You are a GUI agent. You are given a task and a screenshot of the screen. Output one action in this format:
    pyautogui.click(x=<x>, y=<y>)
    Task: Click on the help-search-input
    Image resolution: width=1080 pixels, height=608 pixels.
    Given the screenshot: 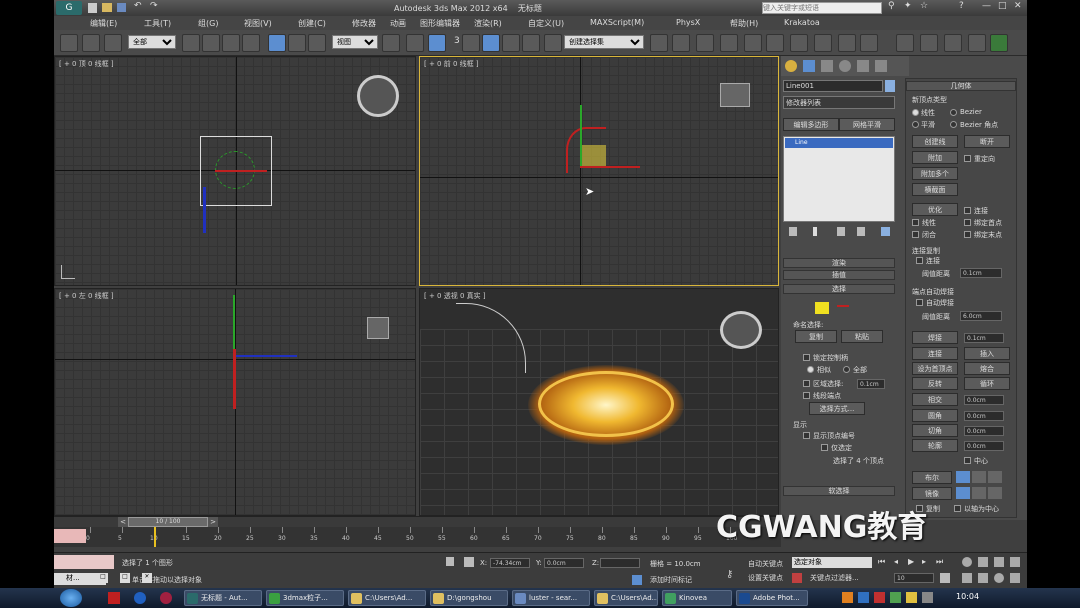 What is the action you would take?
    pyautogui.click(x=822, y=8)
    